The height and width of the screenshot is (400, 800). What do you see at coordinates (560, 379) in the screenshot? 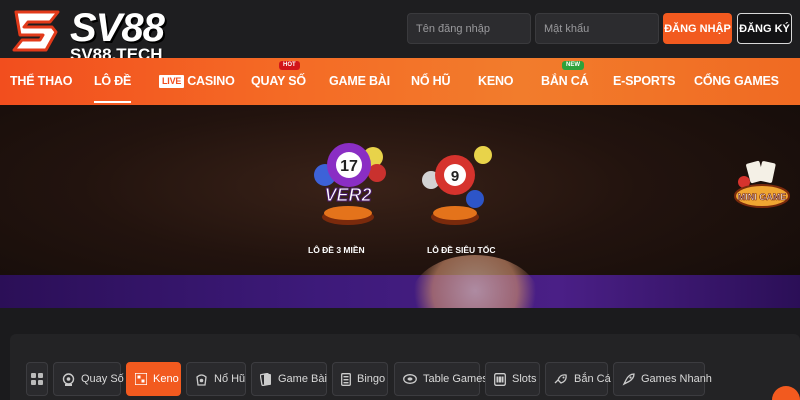
I see `fish-icon` at bounding box center [560, 379].